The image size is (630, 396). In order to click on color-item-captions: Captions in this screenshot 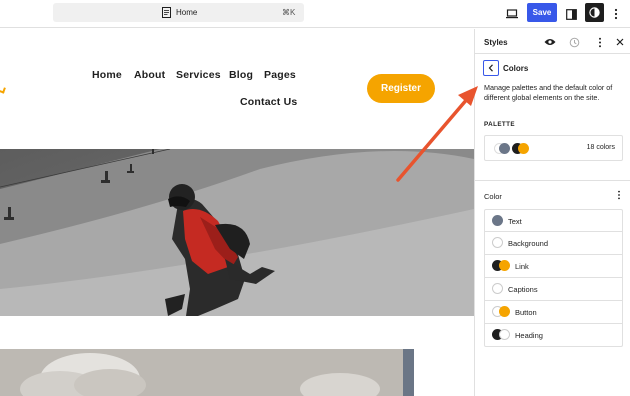, I will do `click(553, 289)`.